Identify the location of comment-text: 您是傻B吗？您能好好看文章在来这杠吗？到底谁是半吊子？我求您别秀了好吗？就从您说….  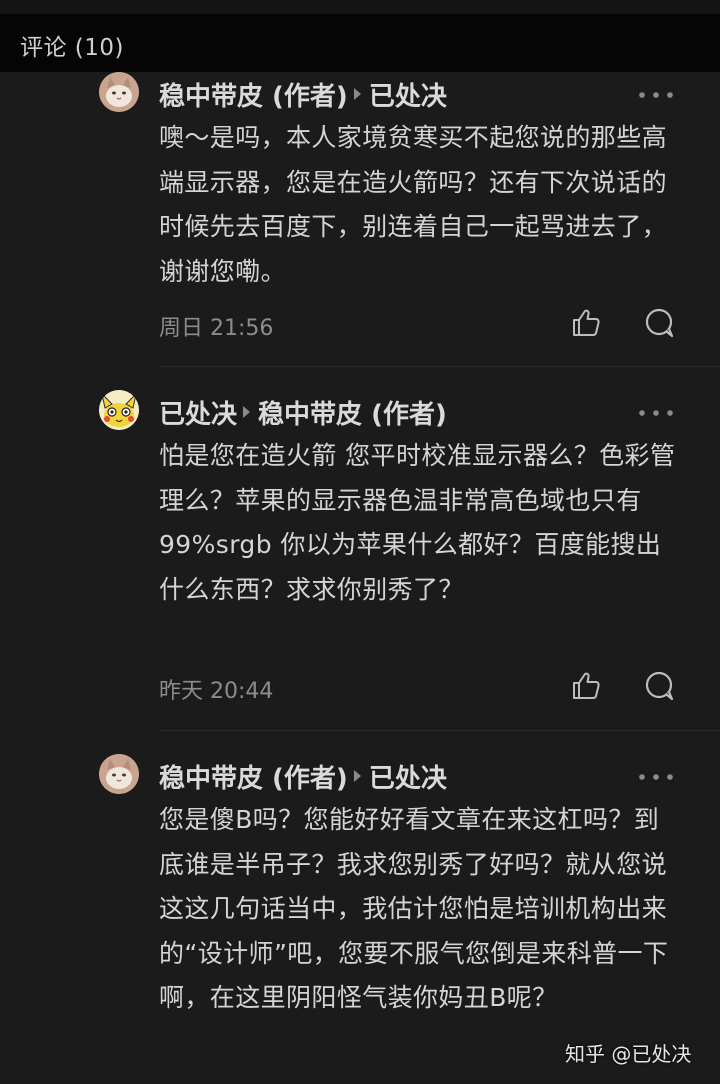
(414, 908).